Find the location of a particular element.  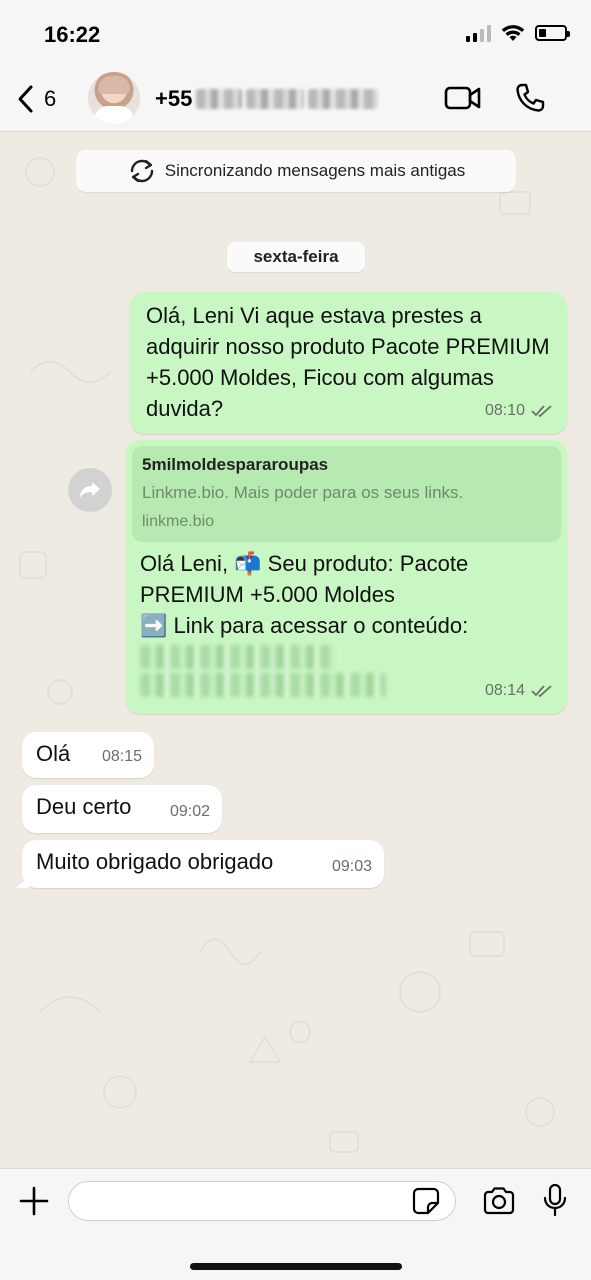

signal-icon is located at coordinates (478, 33).